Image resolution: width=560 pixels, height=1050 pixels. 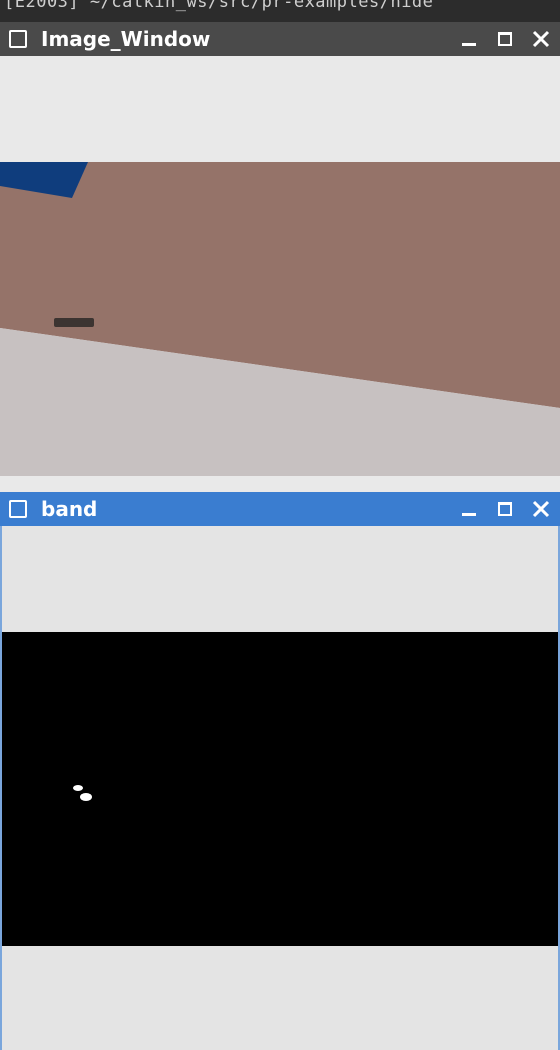 I want to click on terminal-prompt-text: [E2003] ~/catkin_ws/src/pr-examples/nide, so click(x=219, y=6).